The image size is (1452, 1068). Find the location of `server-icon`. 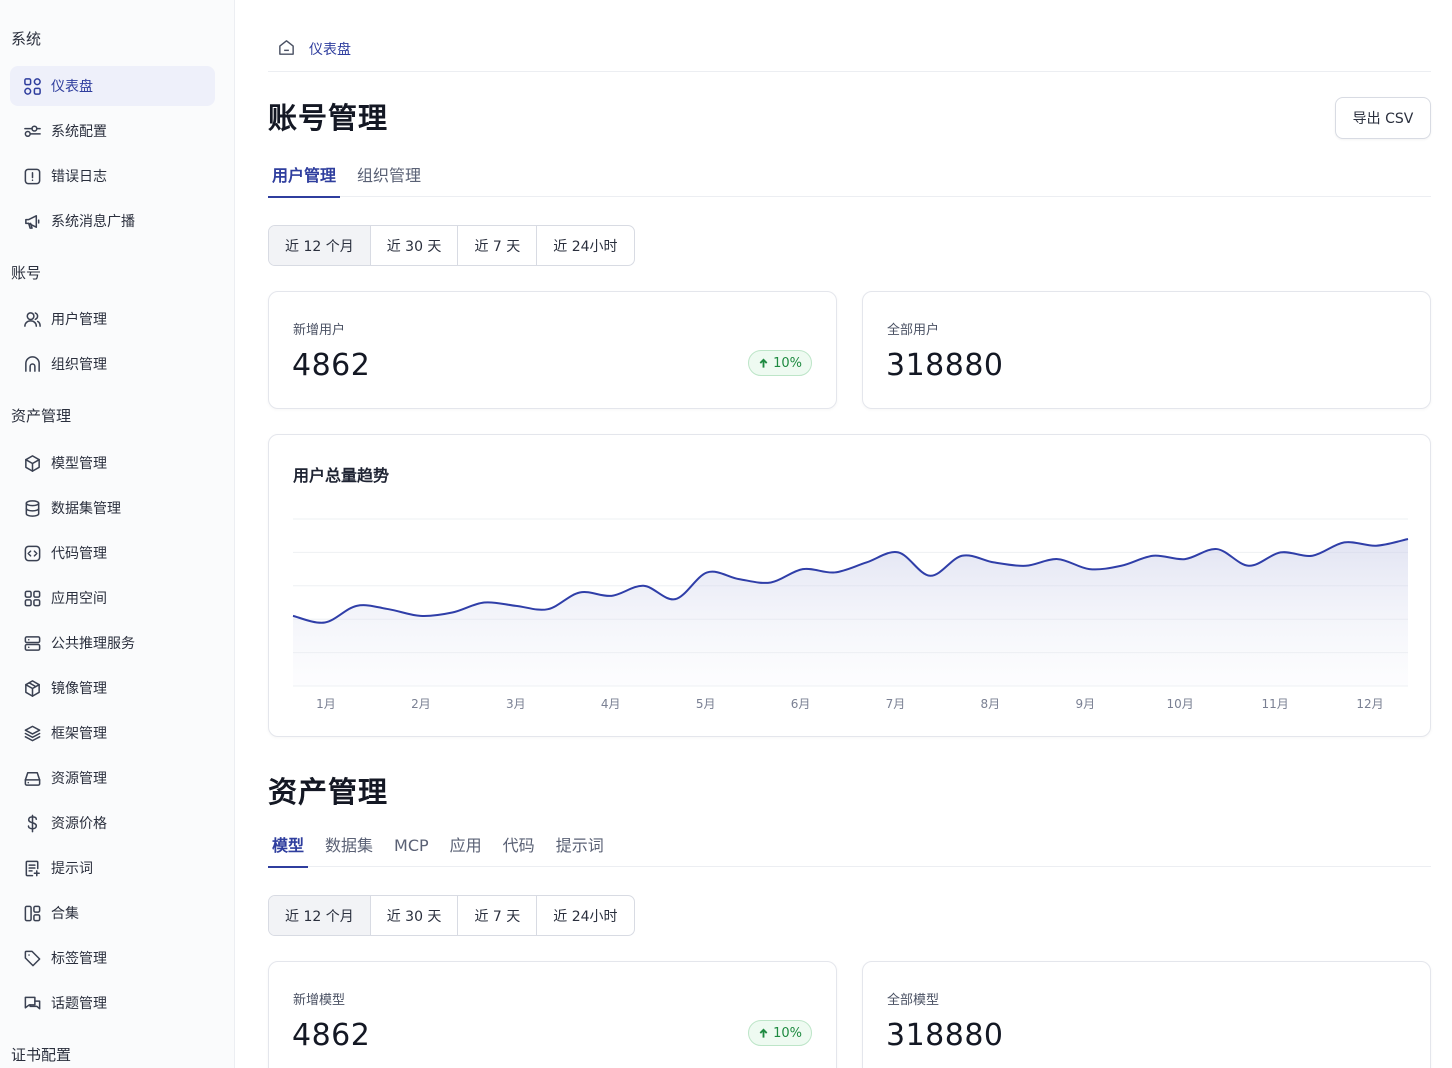

server-icon is located at coordinates (32, 643).